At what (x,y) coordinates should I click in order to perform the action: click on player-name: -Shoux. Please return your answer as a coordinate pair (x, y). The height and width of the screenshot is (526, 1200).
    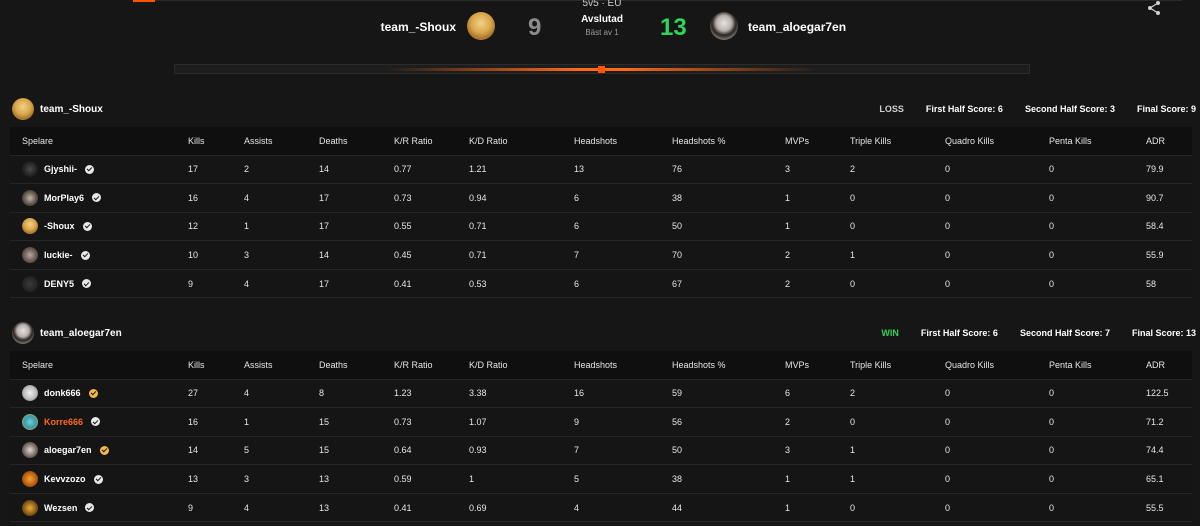
    Looking at the image, I should click on (59, 226).